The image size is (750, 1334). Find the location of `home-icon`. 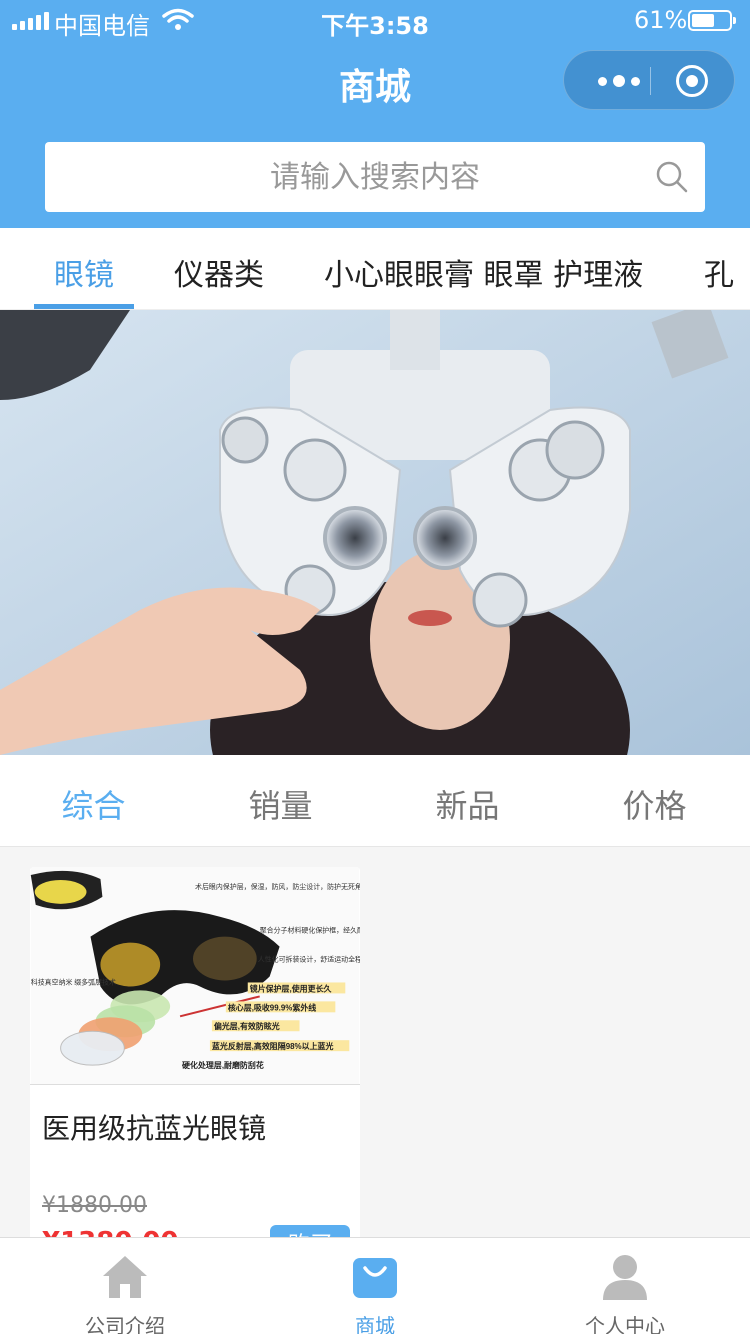

home-icon is located at coordinates (125, 1277).